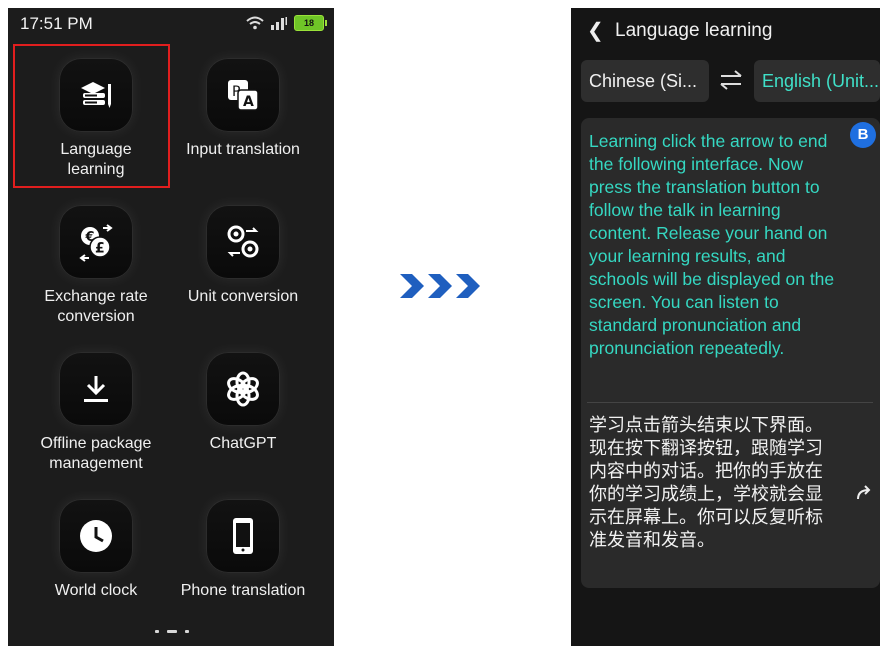  Describe the element at coordinates (248, 102) in the screenshot. I see `svg-text: A` at that location.